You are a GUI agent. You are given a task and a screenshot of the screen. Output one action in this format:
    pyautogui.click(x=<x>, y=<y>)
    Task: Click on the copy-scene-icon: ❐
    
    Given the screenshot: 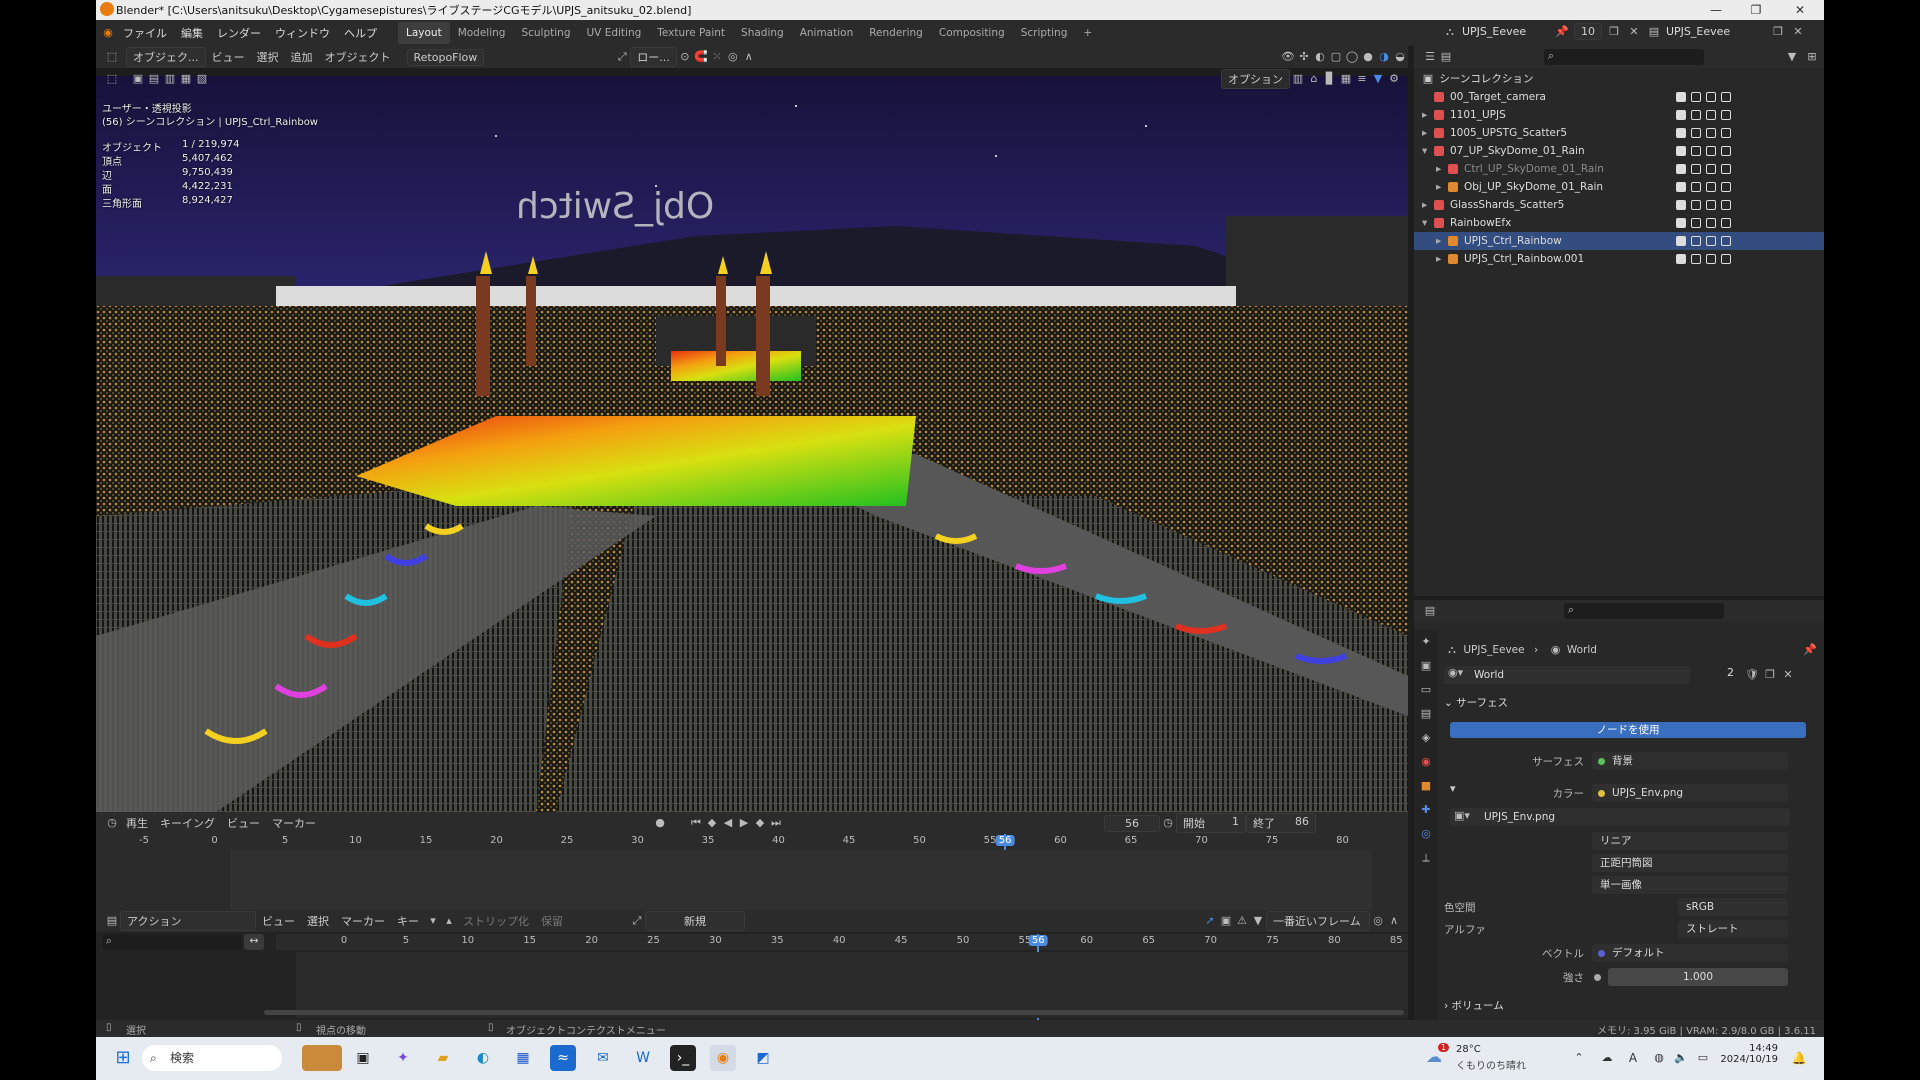 What is the action you would take?
    pyautogui.click(x=1614, y=32)
    